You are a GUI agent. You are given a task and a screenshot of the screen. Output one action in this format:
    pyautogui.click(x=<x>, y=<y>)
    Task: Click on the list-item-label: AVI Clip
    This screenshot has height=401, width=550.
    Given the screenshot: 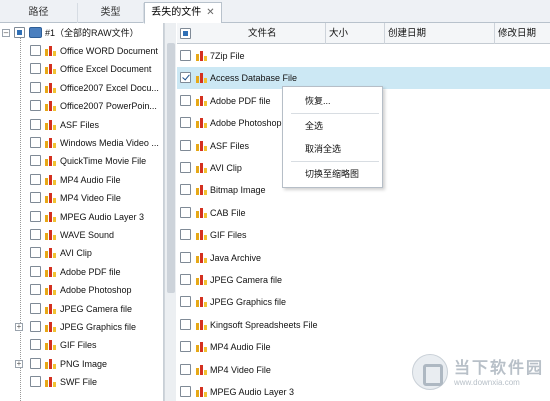 What is the action you would take?
    pyautogui.click(x=226, y=168)
    